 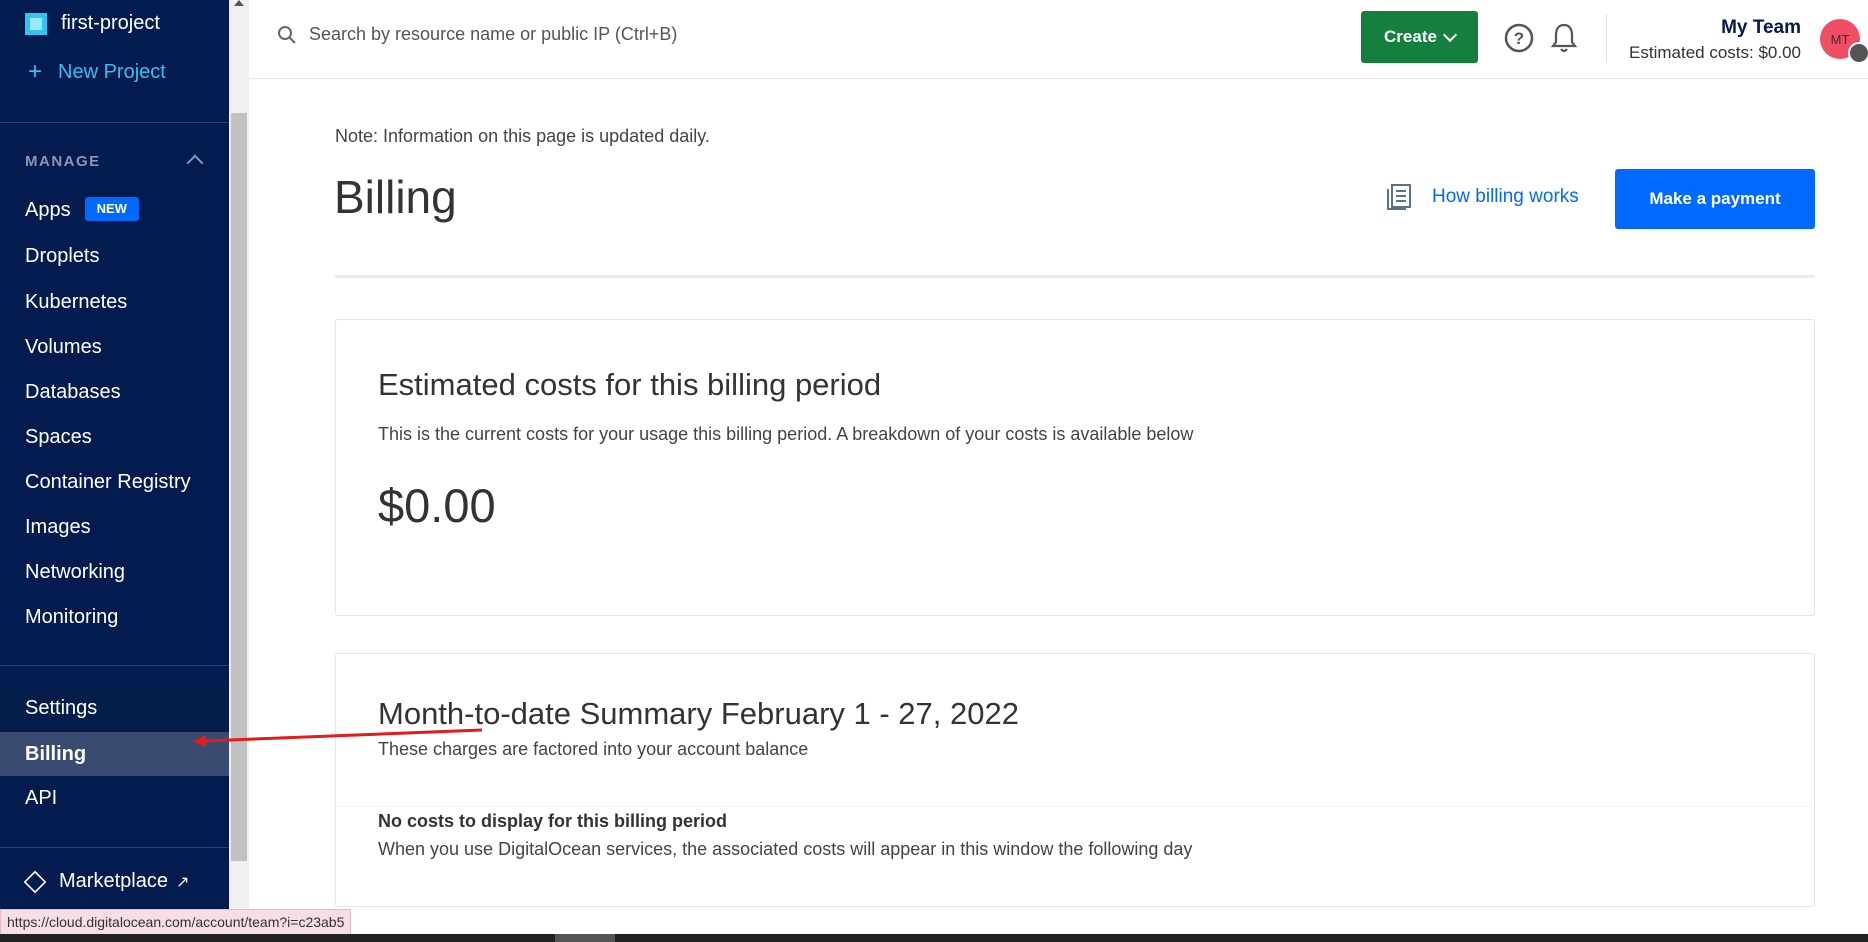 I want to click on chevron-up-icon, so click(x=195, y=163).